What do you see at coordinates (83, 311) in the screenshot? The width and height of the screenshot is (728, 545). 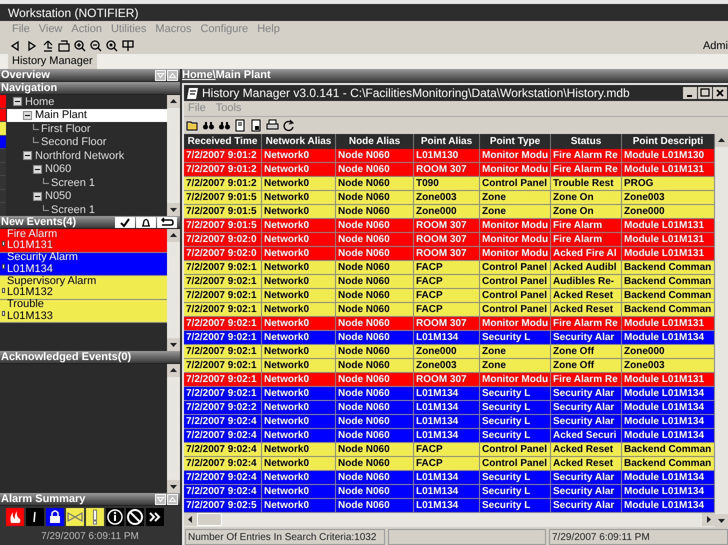 I see `event-item: Trouble L01M133` at bounding box center [83, 311].